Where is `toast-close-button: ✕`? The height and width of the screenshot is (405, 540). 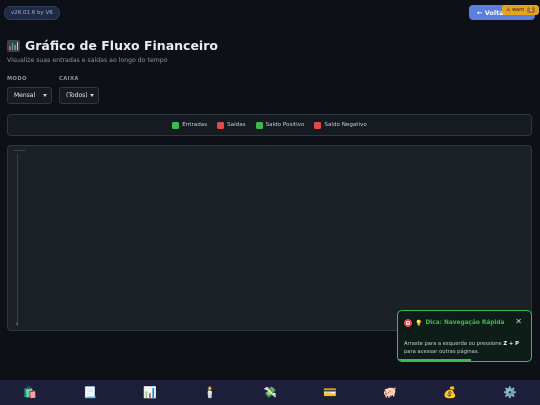 toast-close-button: ✕ is located at coordinates (518, 321).